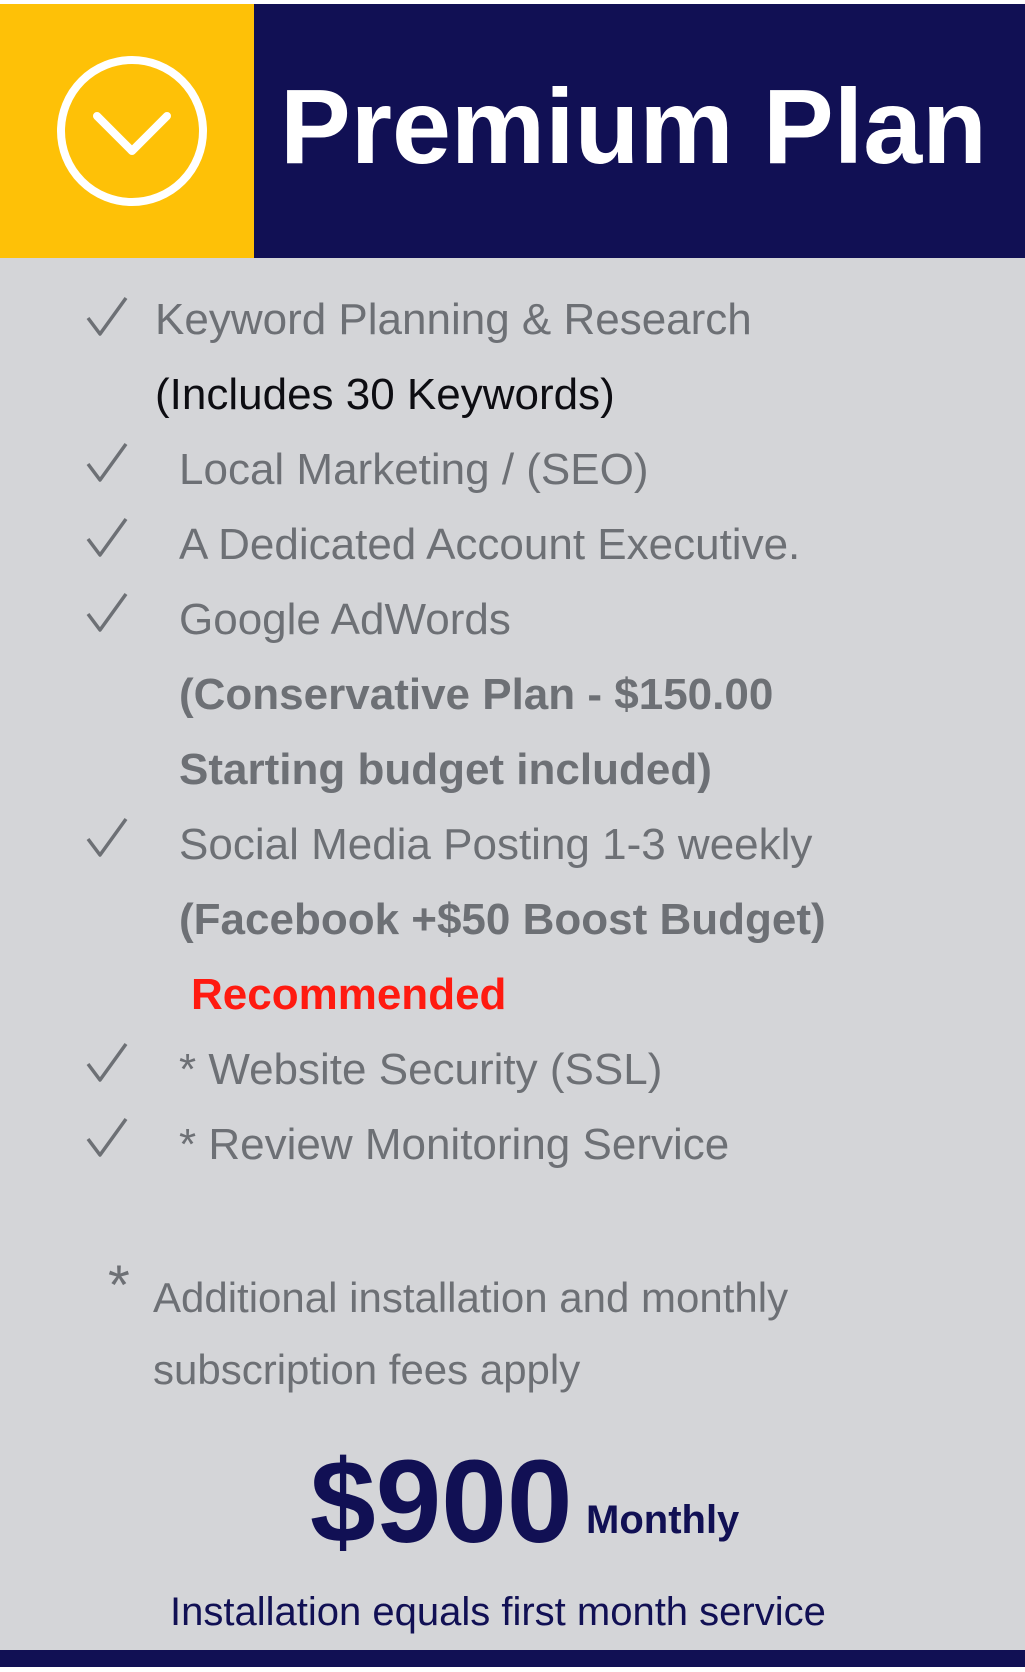  Describe the element at coordinates (490, 544) in the screenshot. I see `feature-account-executive: A Dedicated Account Executive.` at that location.